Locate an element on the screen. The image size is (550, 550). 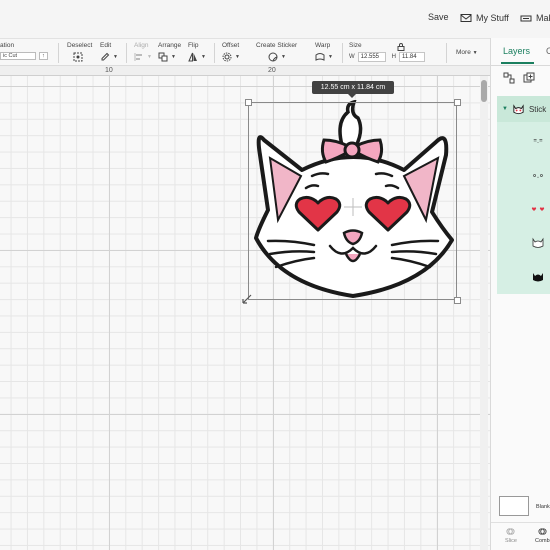
lock-icon is located at coordinates (401, 47).